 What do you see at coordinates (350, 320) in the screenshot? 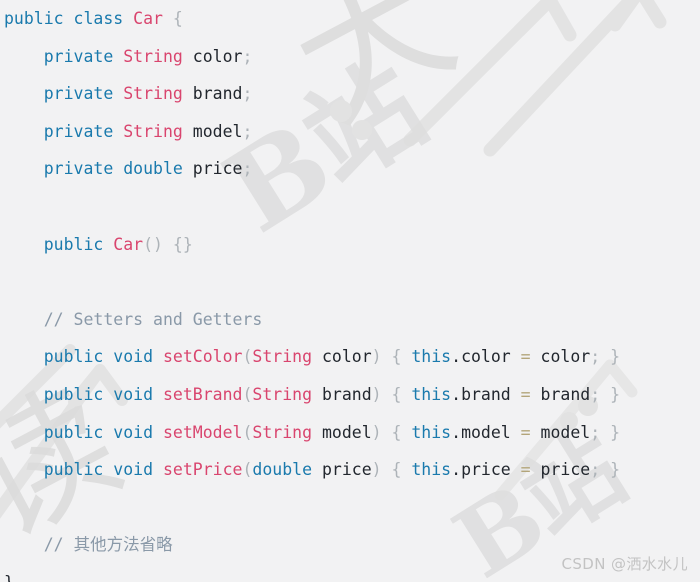
I see `code-line: // Setters and Getters` at bounding box center [350, 320].